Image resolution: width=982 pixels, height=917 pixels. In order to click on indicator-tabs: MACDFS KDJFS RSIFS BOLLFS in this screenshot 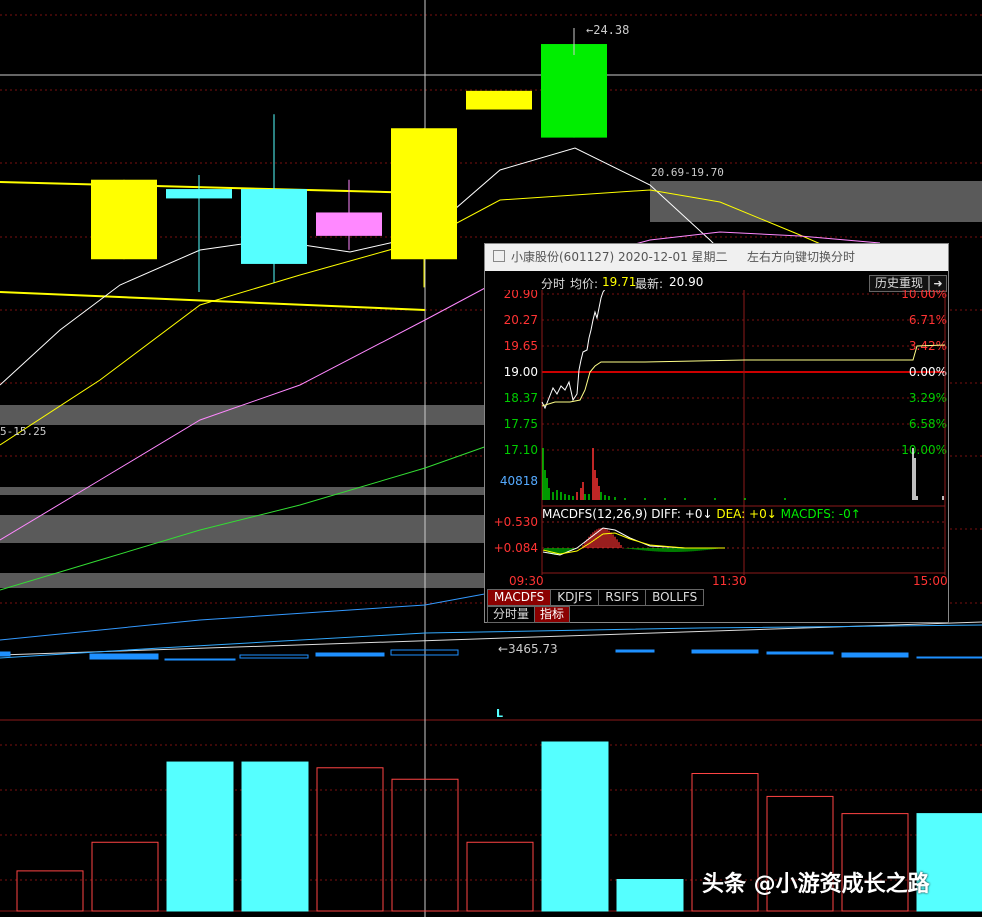, I will do `click(596, 597)`.